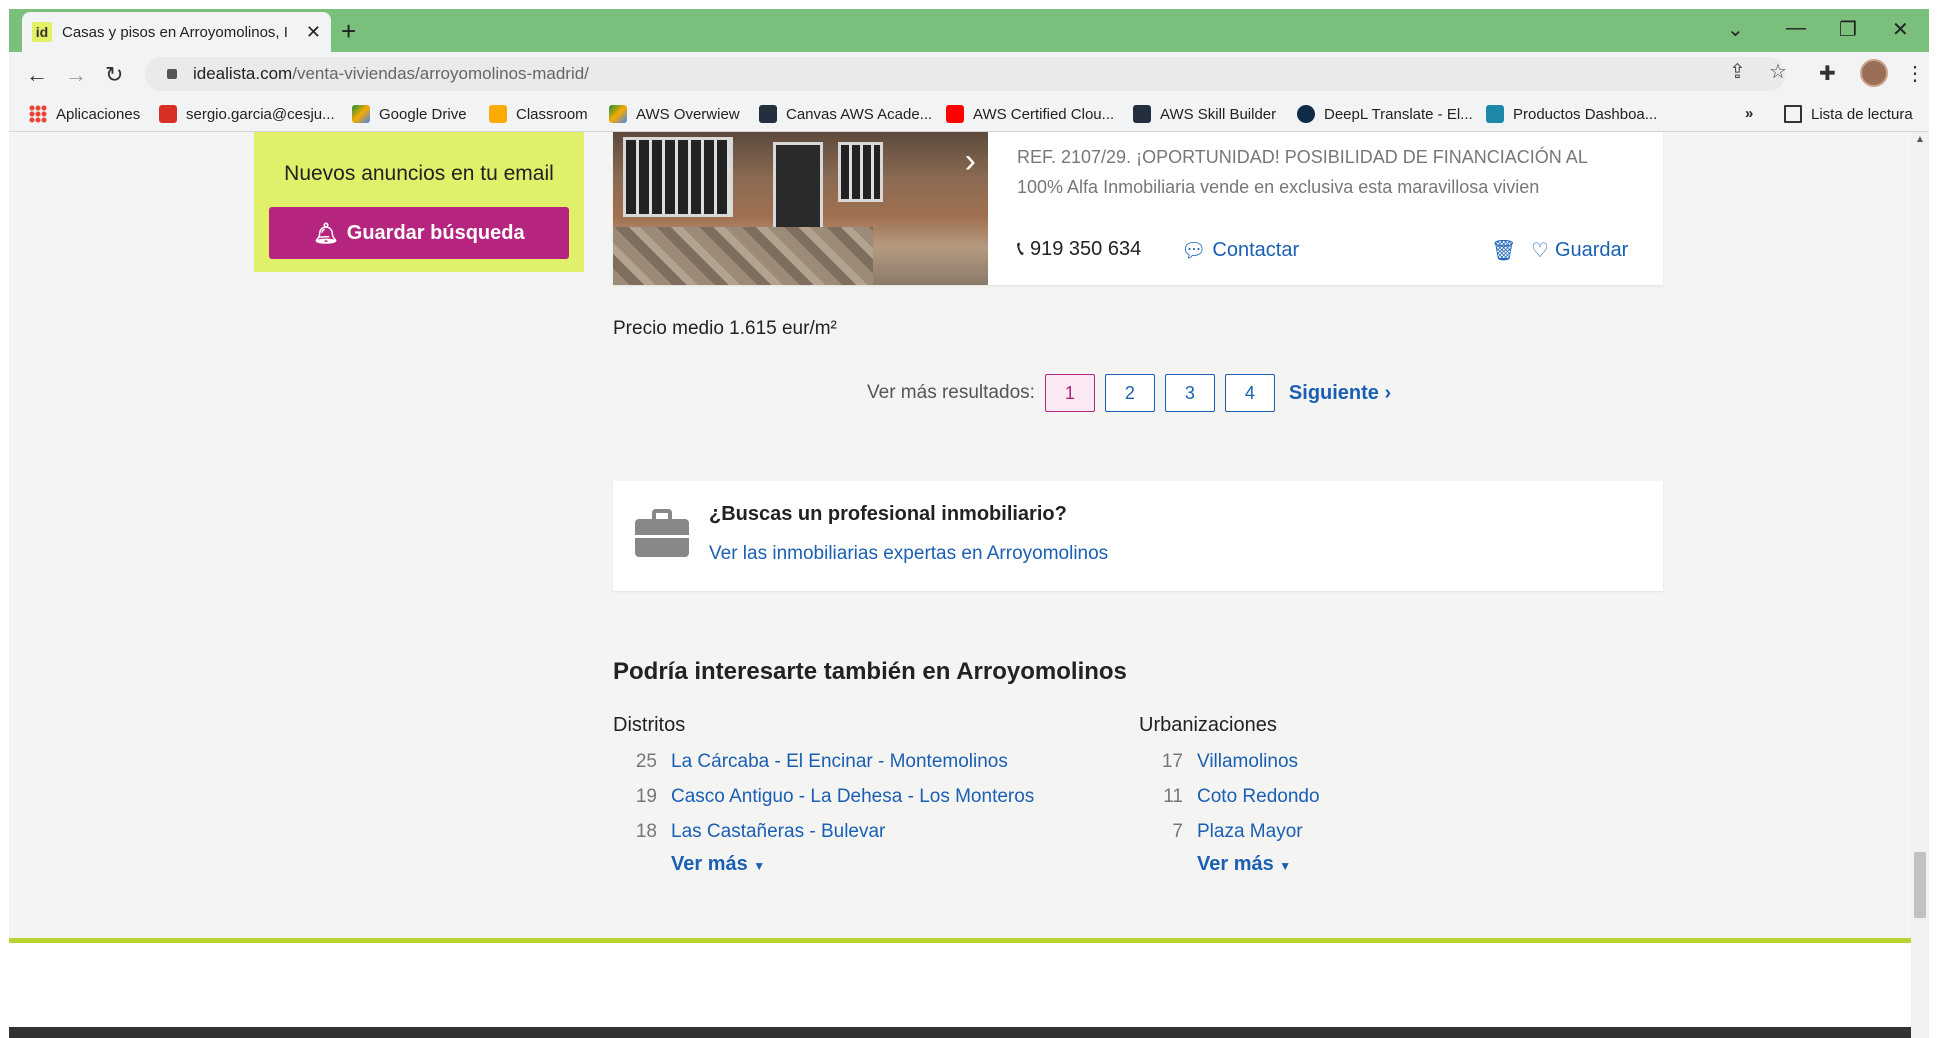 The image size is (1938, 1038). Describe the element at coordinates (888, 514) in the screenshot. I see `professional-question: ¿Buscas un profesional inmobiliario?` at that location.